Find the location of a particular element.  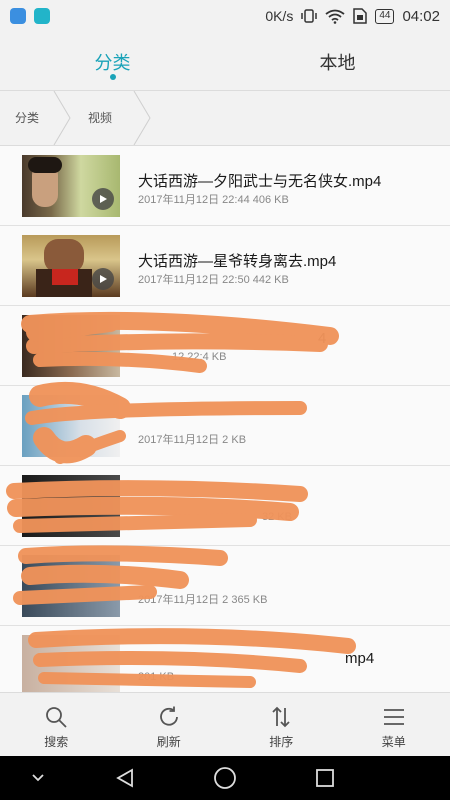

home-button is located at coordinates (225, 778).